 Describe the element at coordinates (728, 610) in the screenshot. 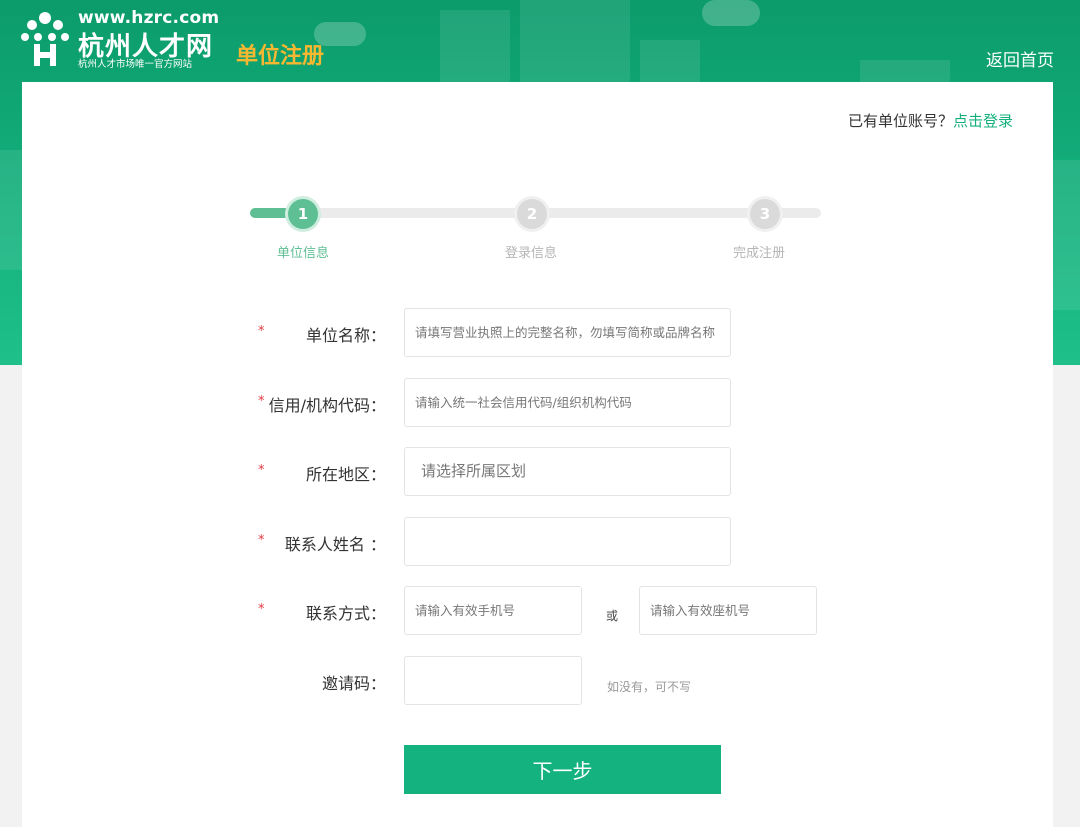

I see `landline-input` at that location.